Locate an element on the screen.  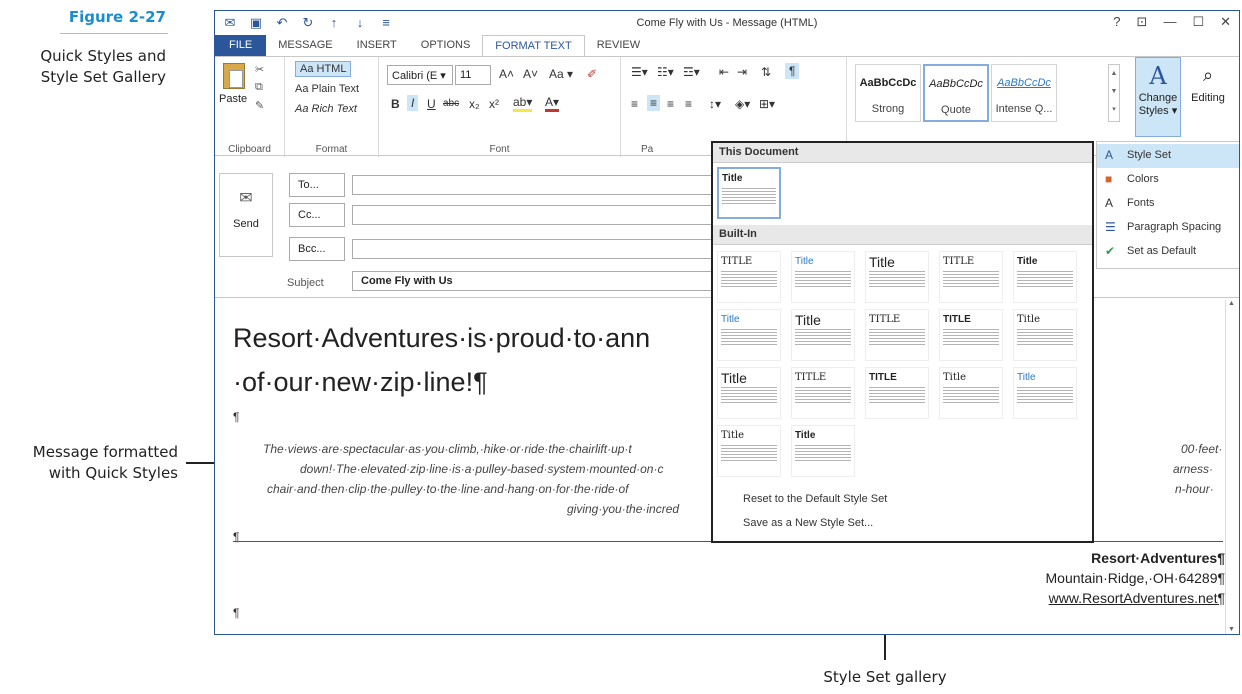
ribbon-options-button: ⊡ is located at coordinates (1142, 22).